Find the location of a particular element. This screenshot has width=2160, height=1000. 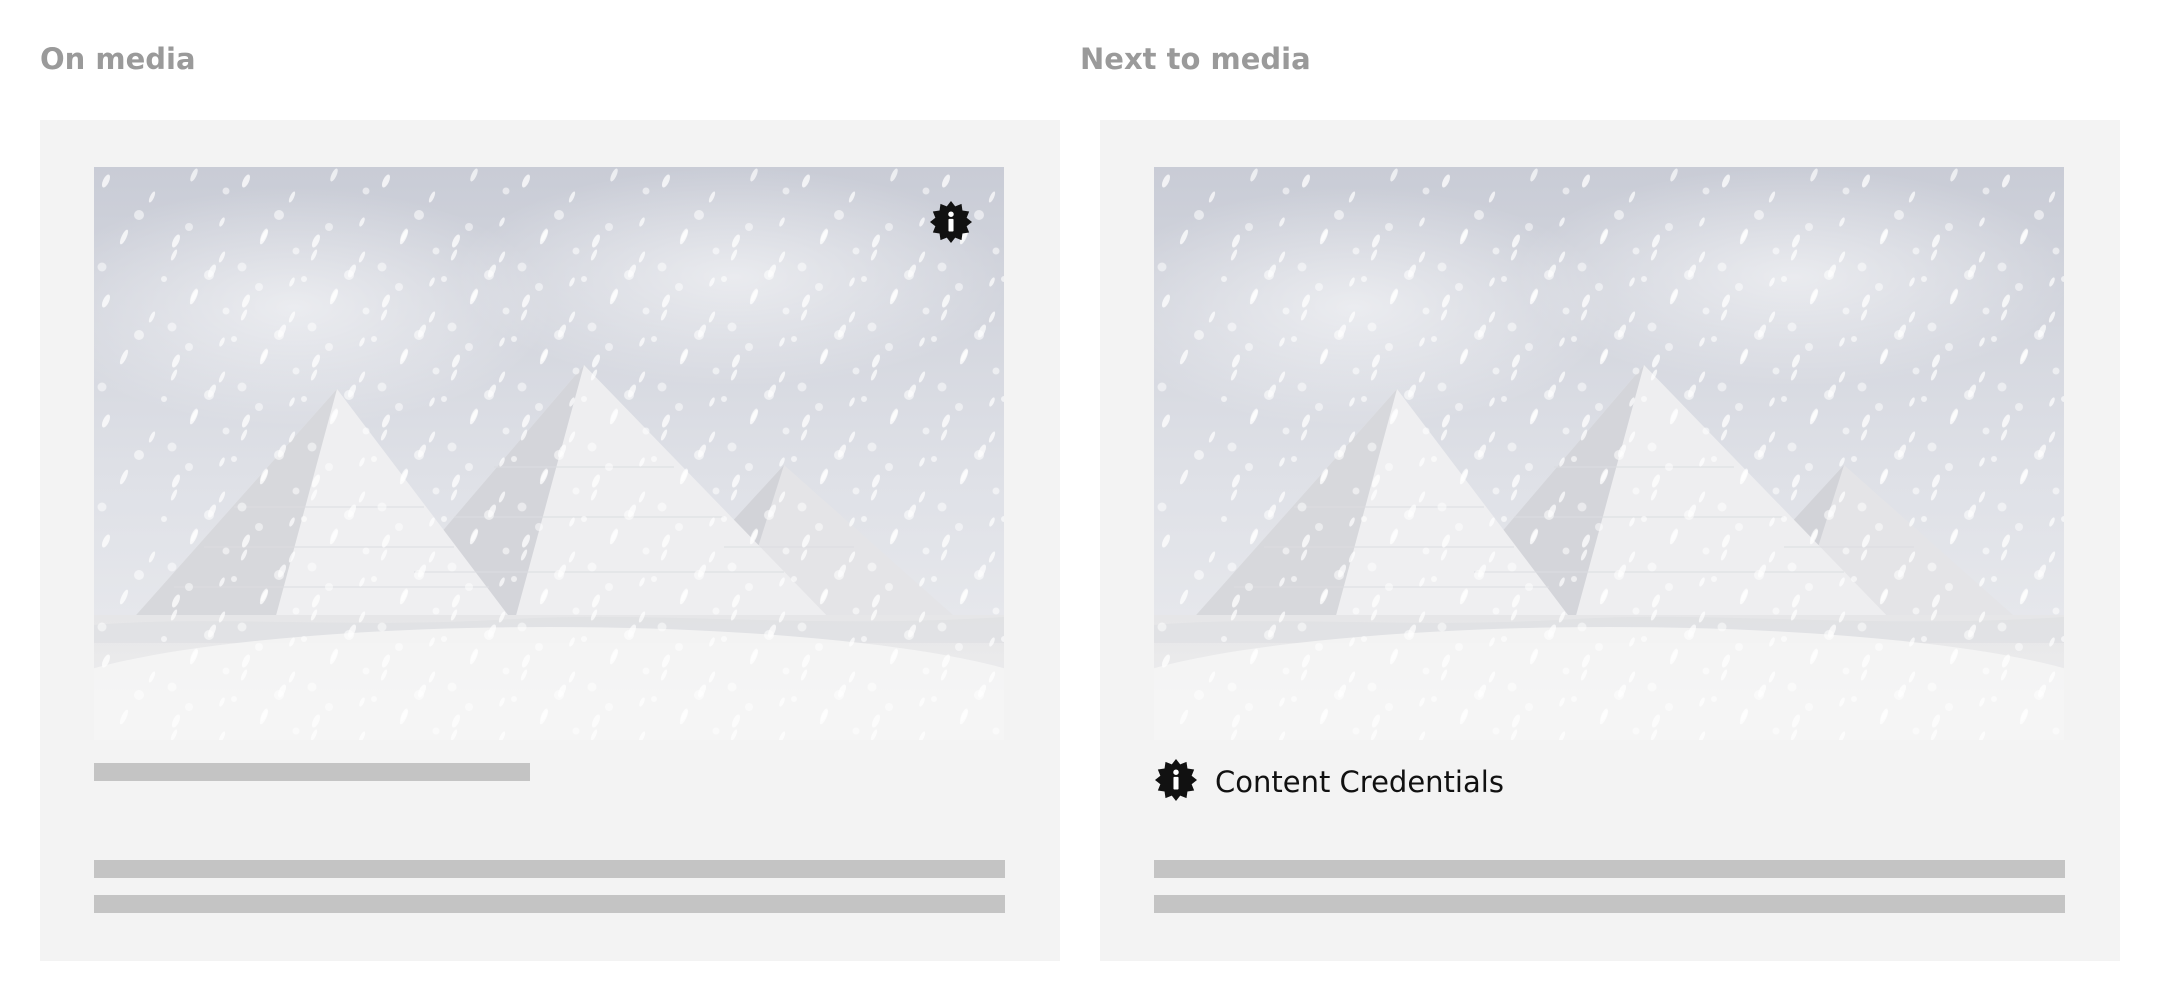

content-credentials-label: Content Credentials is located at coordinates (1359, 782).